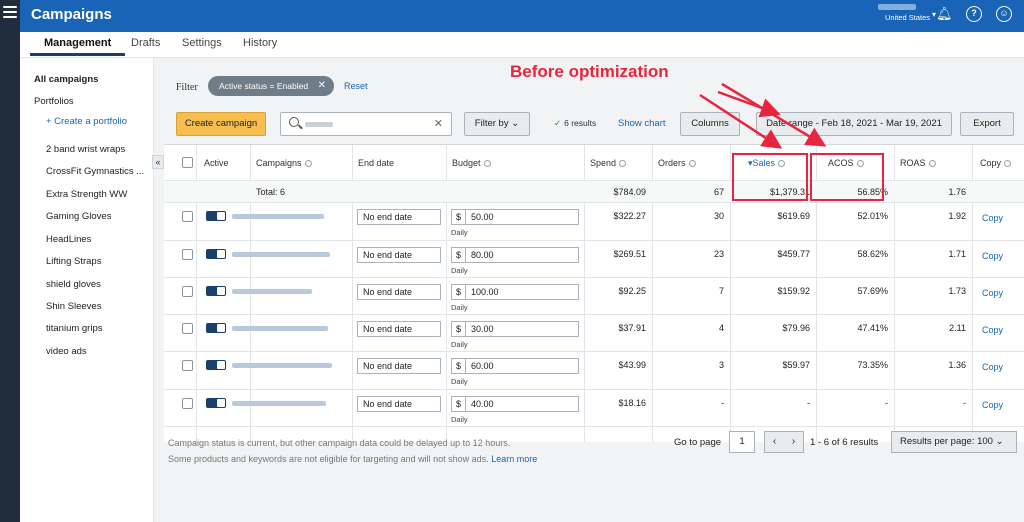  What do you see at coordinates (515, 217) in the screenshot?
I see `budget-input: $50.00` at bounding box center [515, 217].